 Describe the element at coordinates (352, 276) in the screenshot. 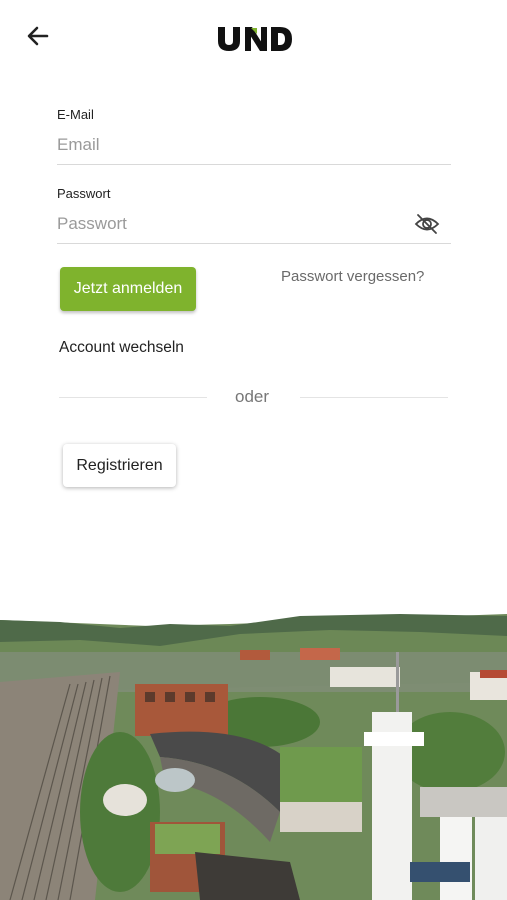

I see `forgot-password-link: Passwort vergessen?` at that location.